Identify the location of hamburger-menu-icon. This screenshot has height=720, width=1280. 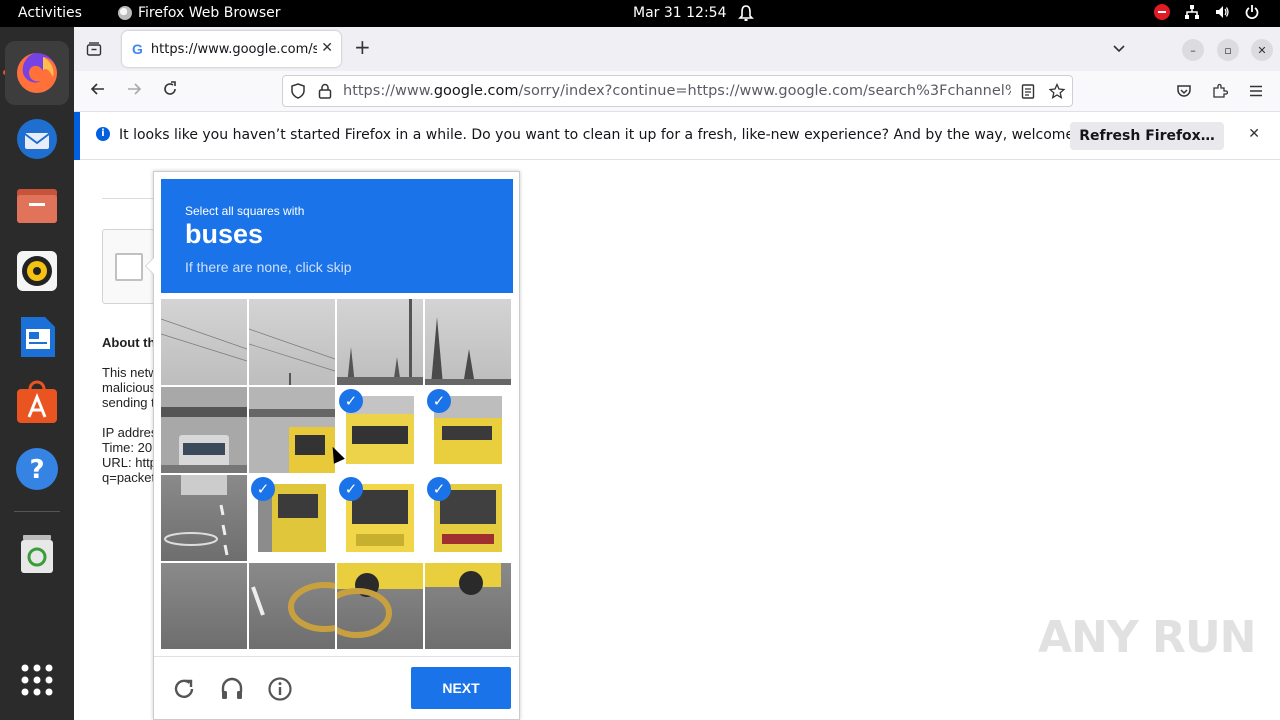
(1256, 91).